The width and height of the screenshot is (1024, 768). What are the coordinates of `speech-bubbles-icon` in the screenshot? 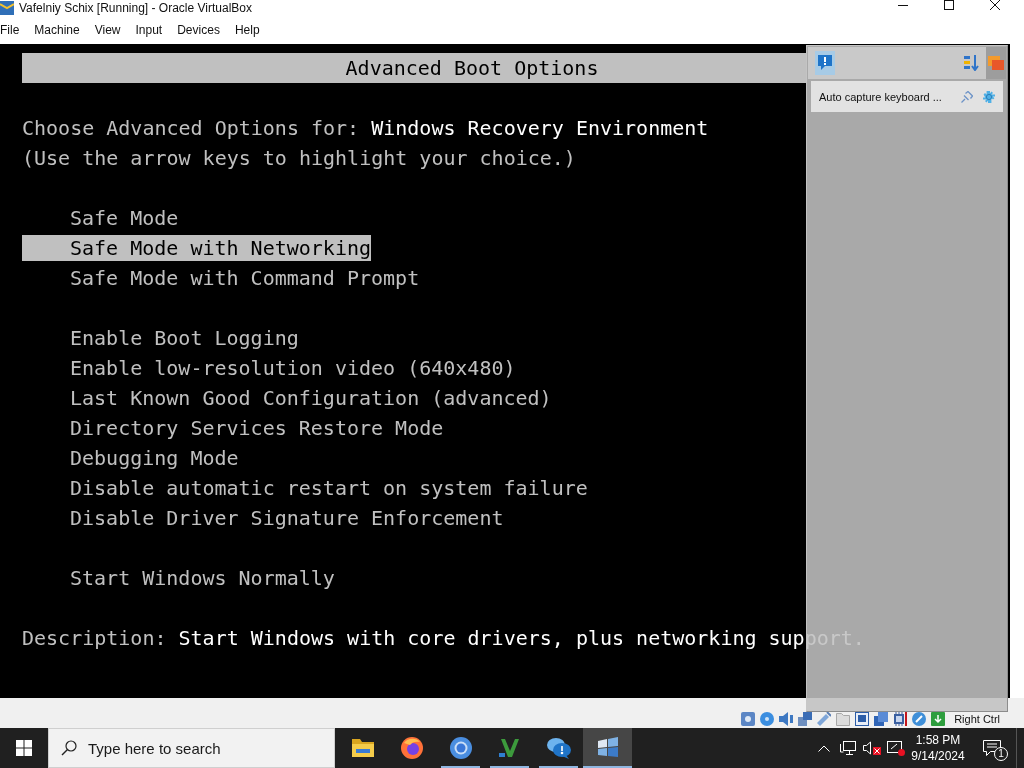 It's located at (558, 748).